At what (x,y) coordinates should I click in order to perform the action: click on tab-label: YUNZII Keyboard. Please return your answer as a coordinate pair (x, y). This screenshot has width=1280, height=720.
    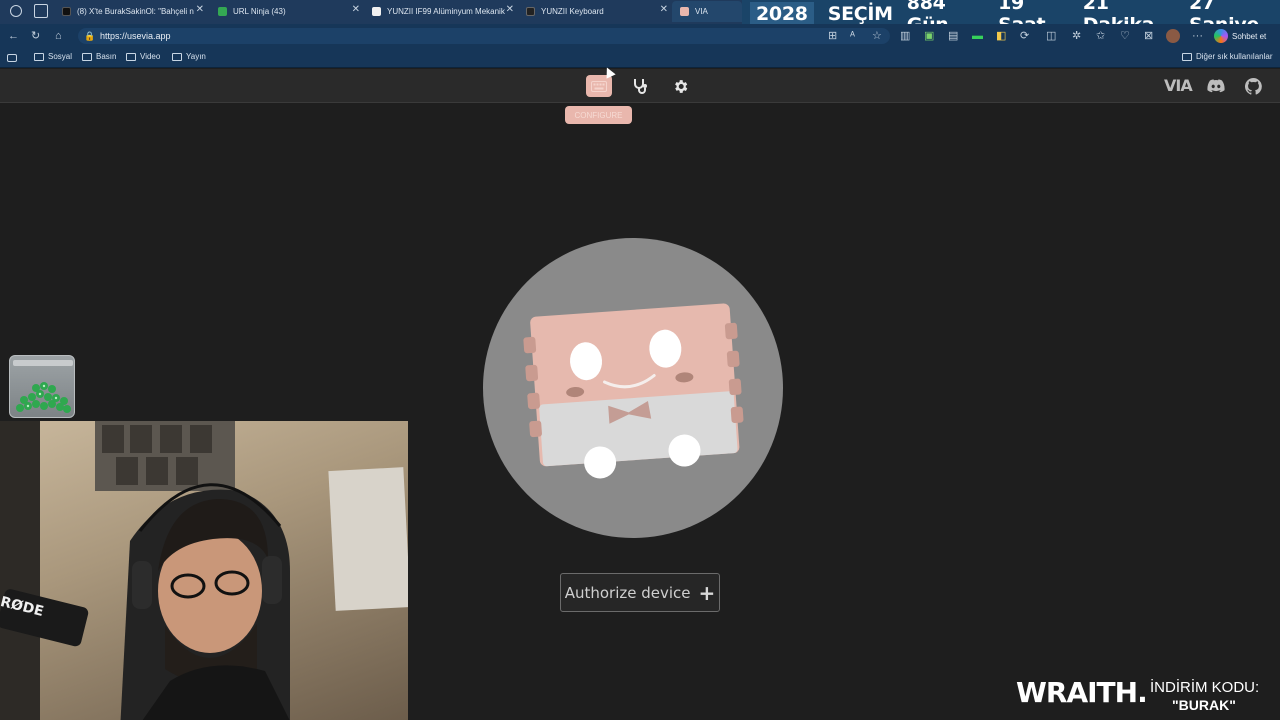
    Looking at the image, I should click on (572, 11).